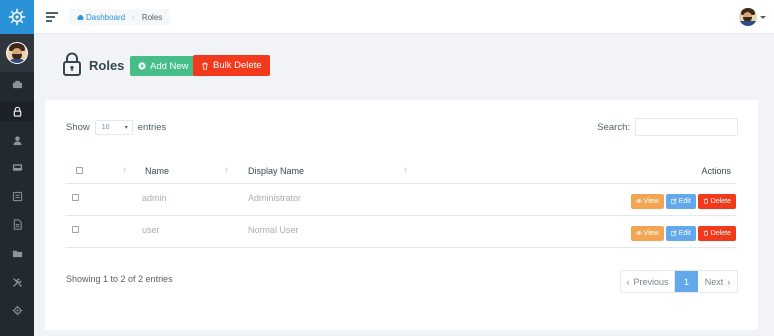  I want to click on previous-page-button: ‹ Previous, so click(648, 281).